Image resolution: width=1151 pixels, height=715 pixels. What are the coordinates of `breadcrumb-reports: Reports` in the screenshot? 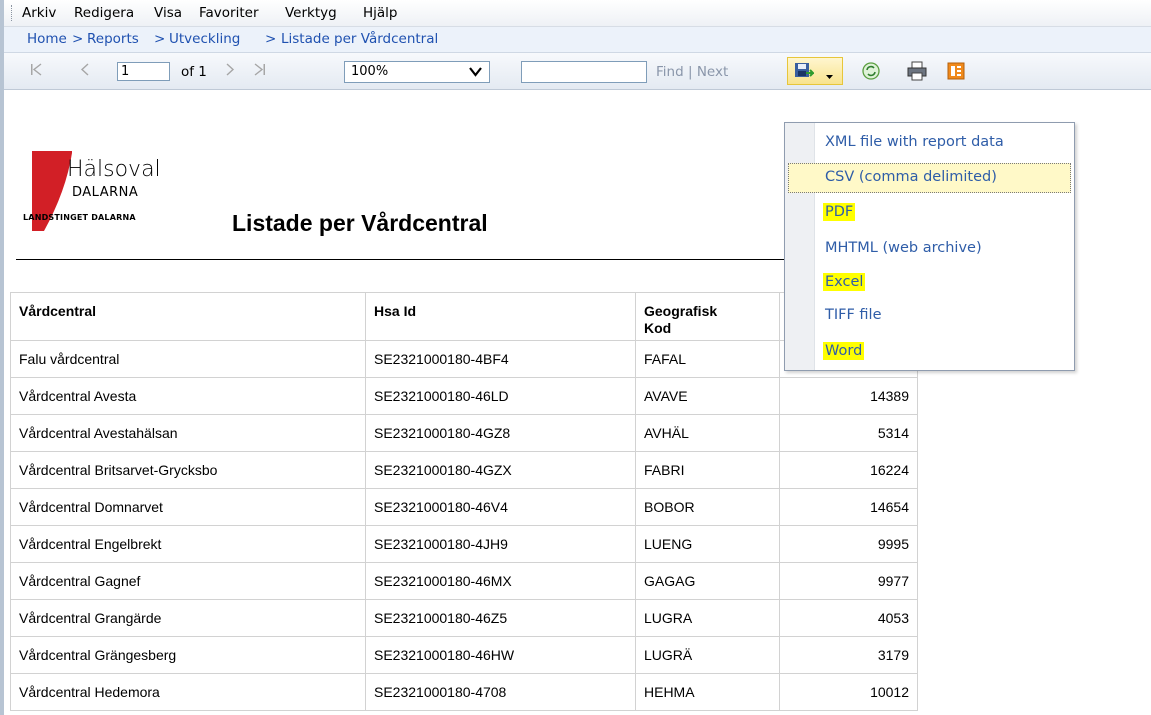 It's located at (113, 39).